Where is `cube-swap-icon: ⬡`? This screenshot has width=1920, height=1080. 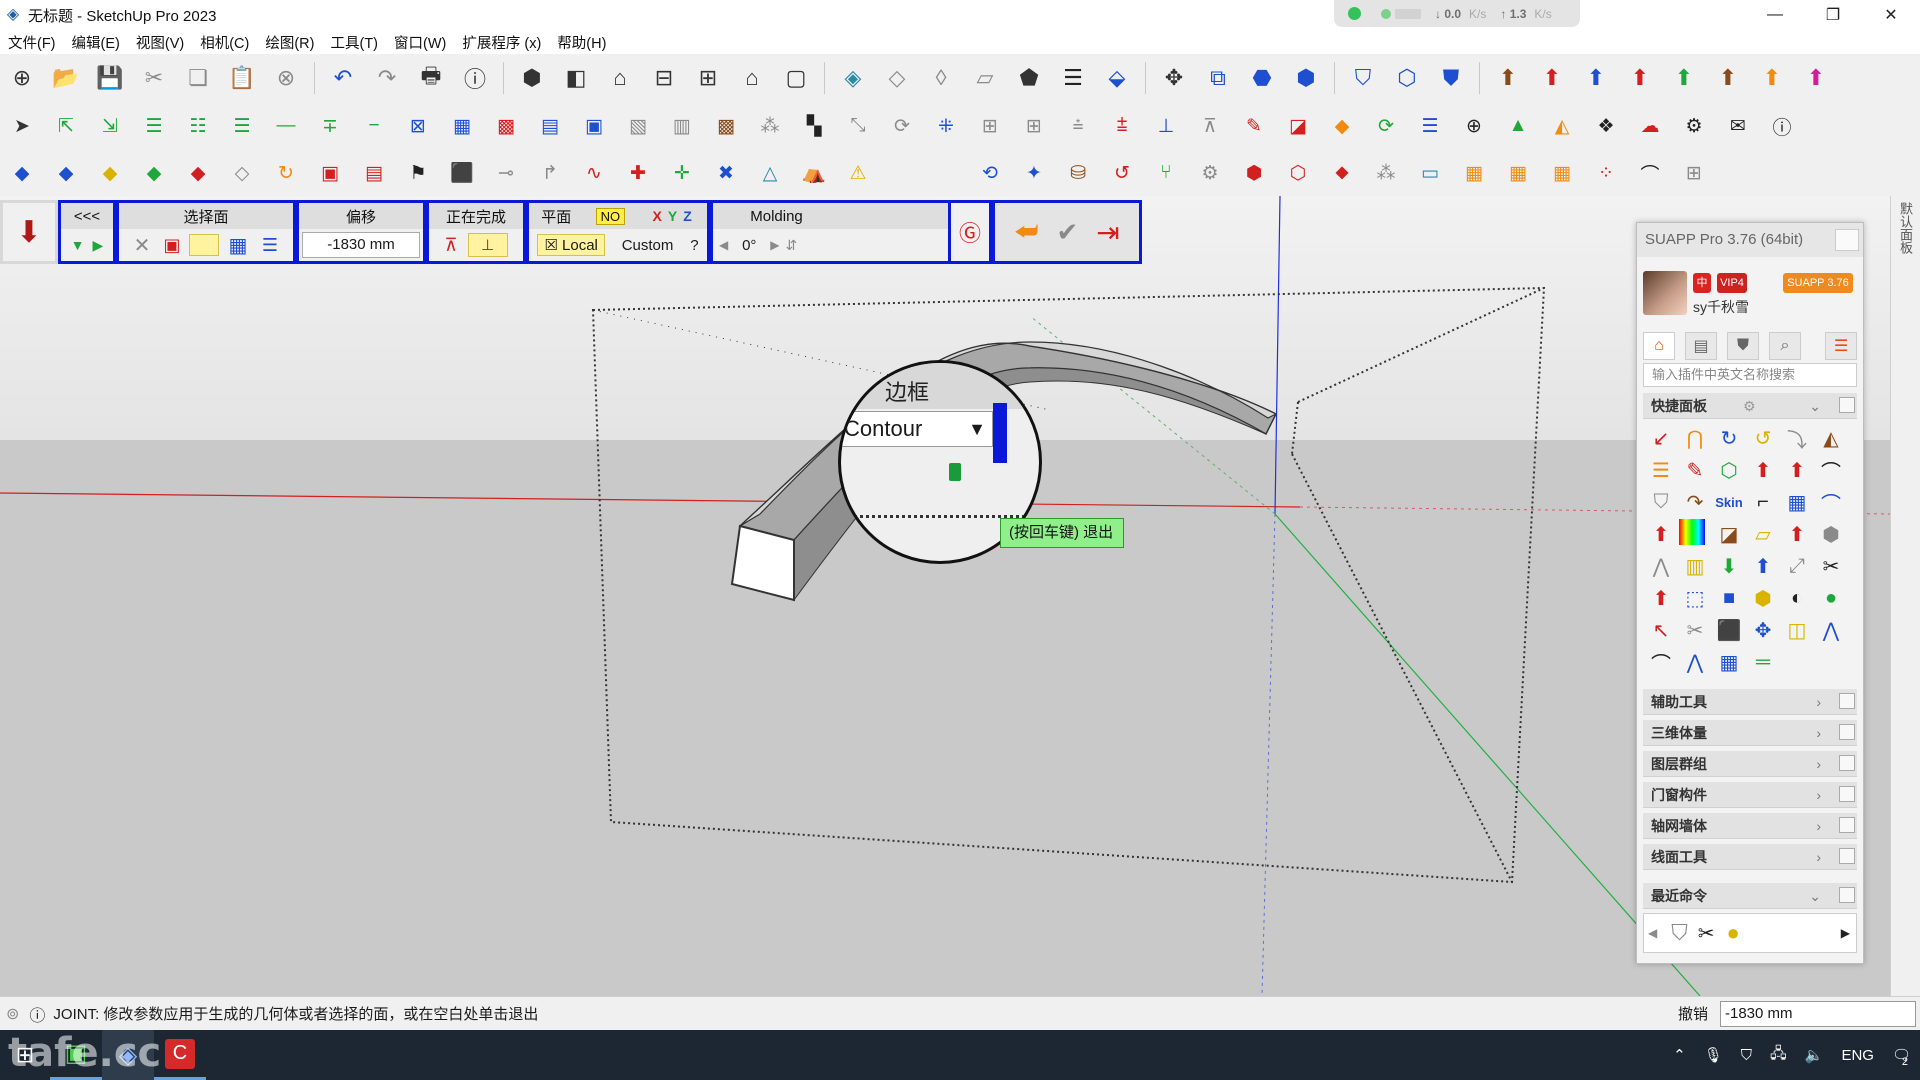 cube-swap-icon: ⬡ is located at coordinates (1298, 173).